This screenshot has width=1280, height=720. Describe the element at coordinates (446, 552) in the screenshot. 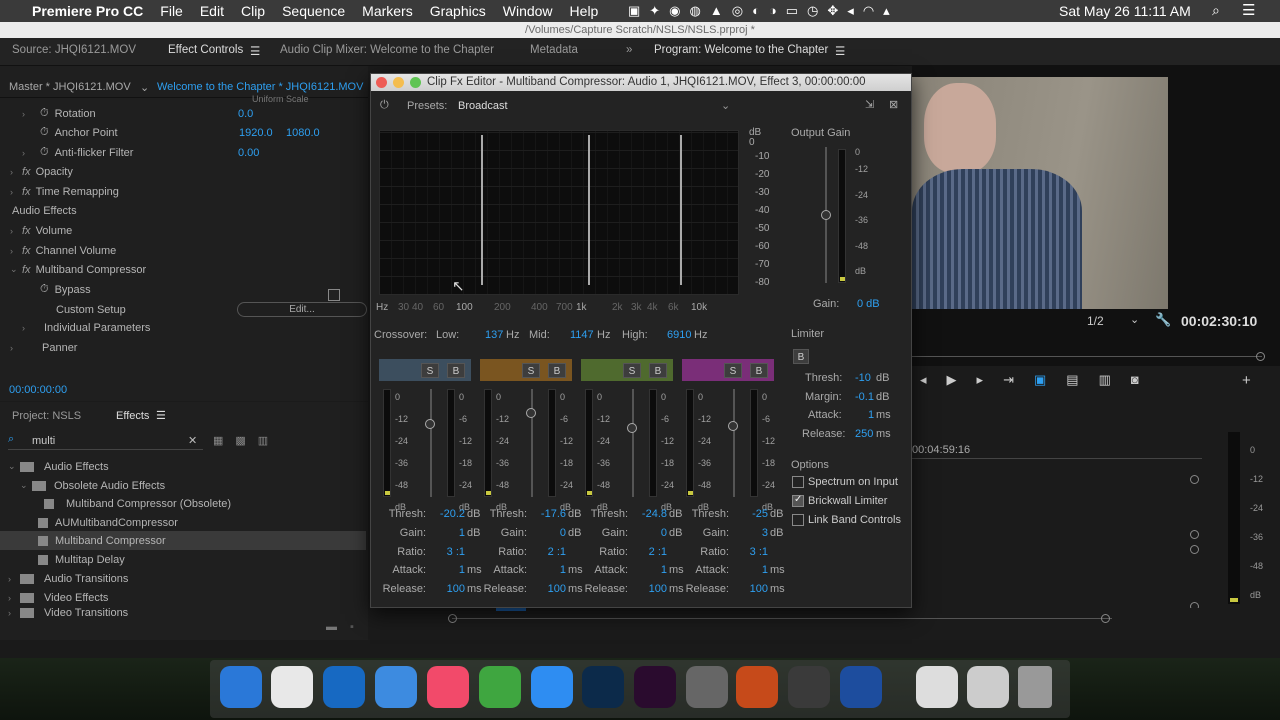

I see `band-ratio-value: 3 :1` at that location.